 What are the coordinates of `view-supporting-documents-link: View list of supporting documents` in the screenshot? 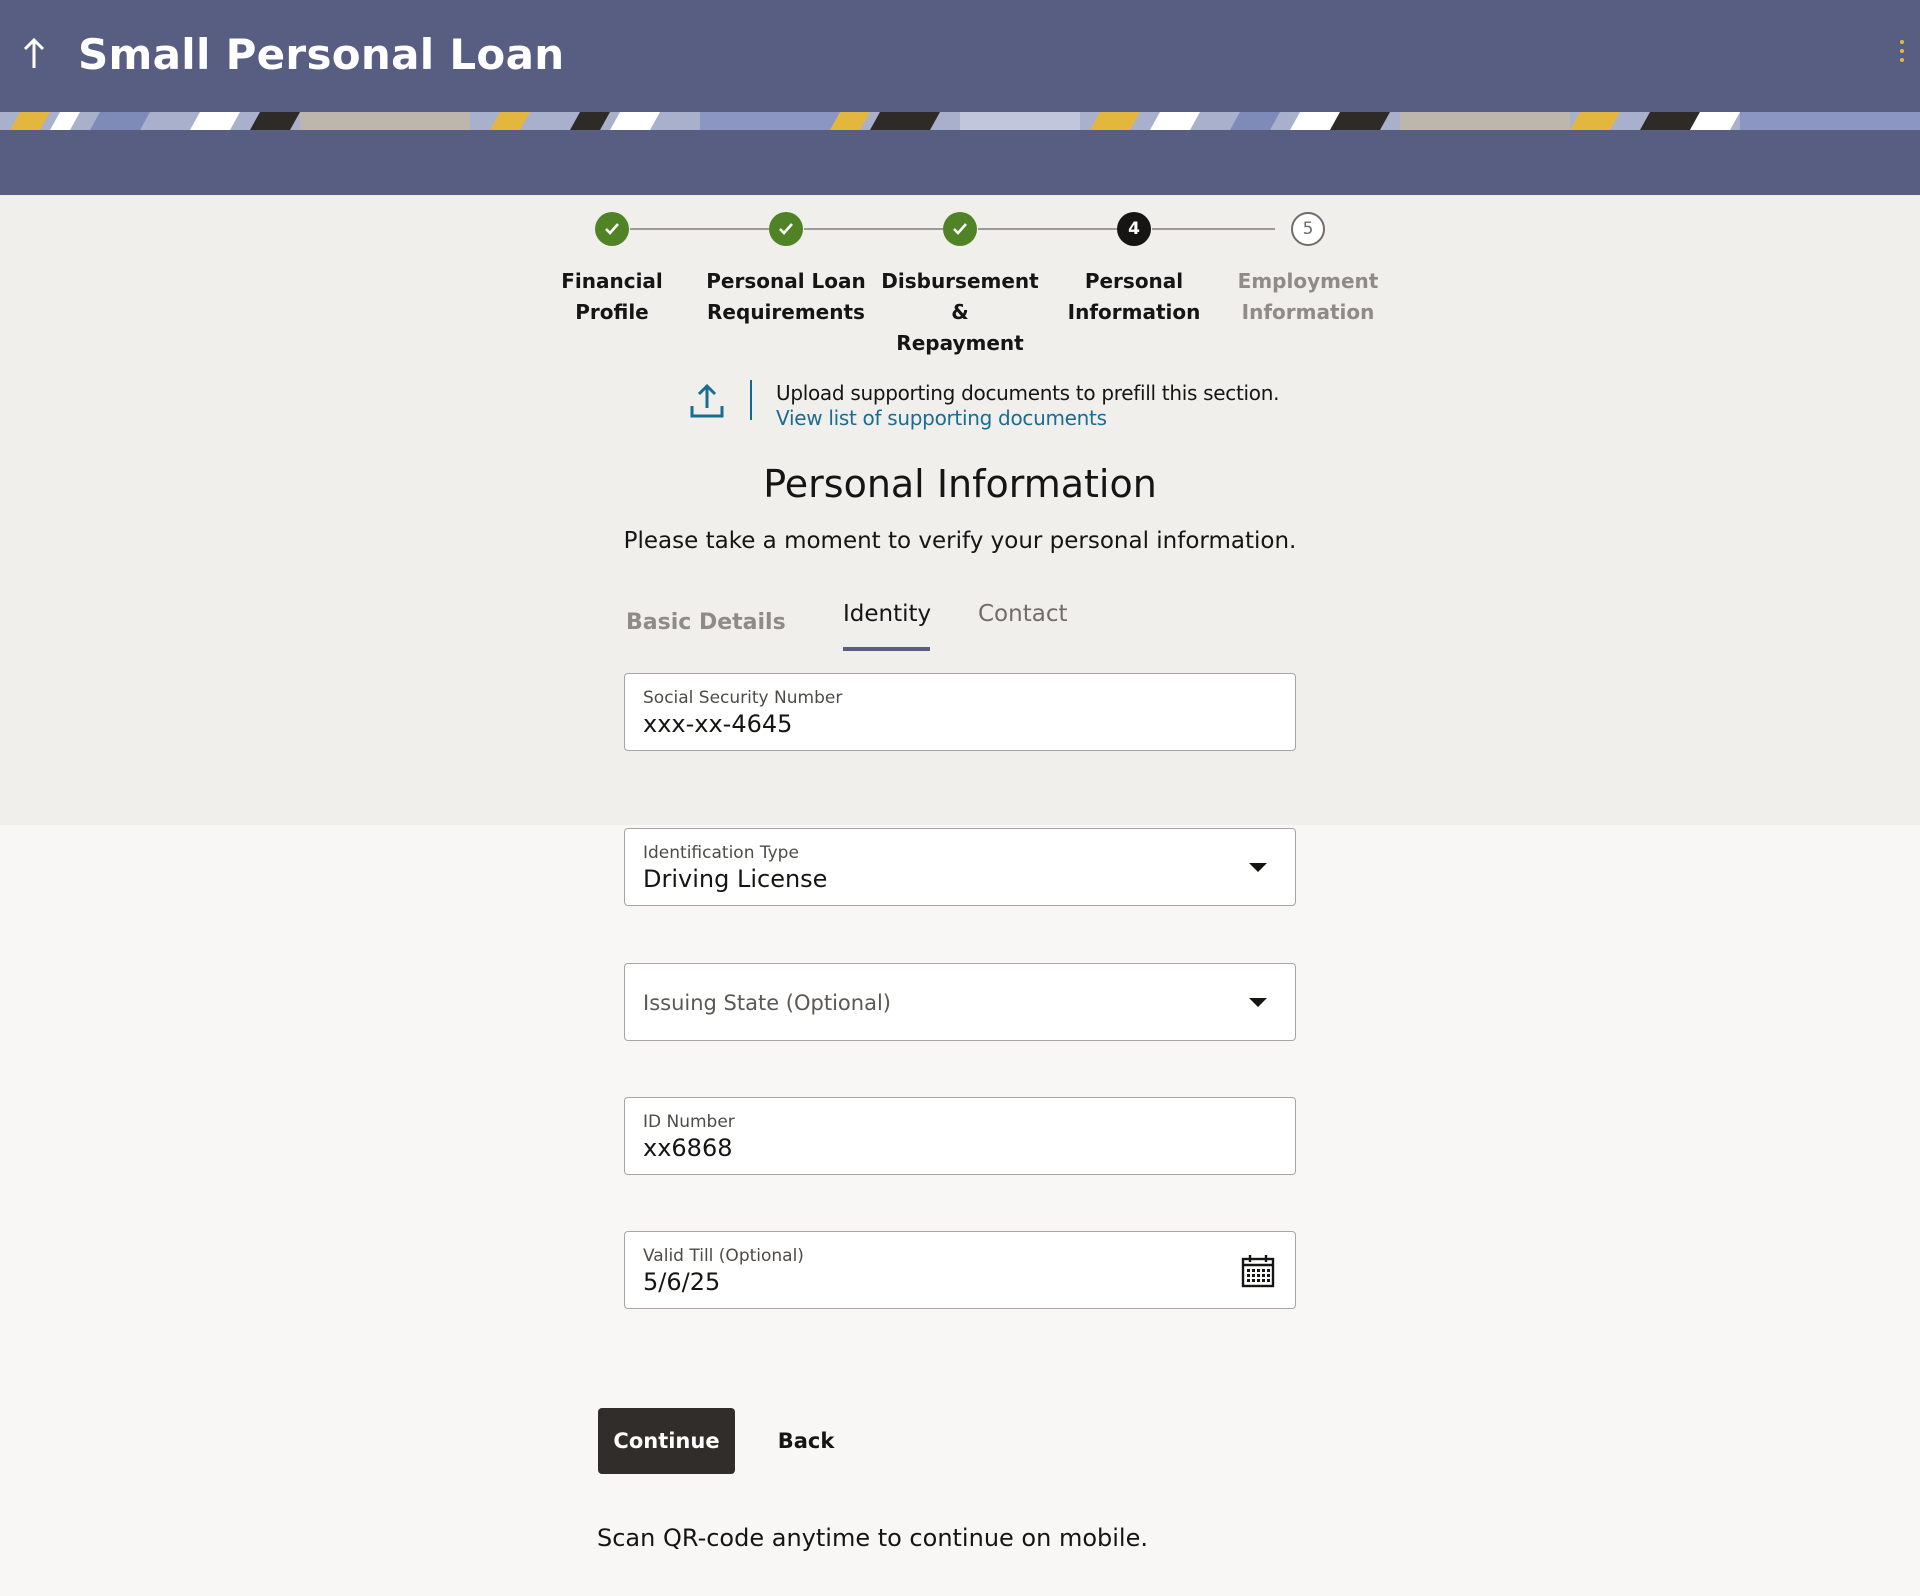 It's located at (941, 418).